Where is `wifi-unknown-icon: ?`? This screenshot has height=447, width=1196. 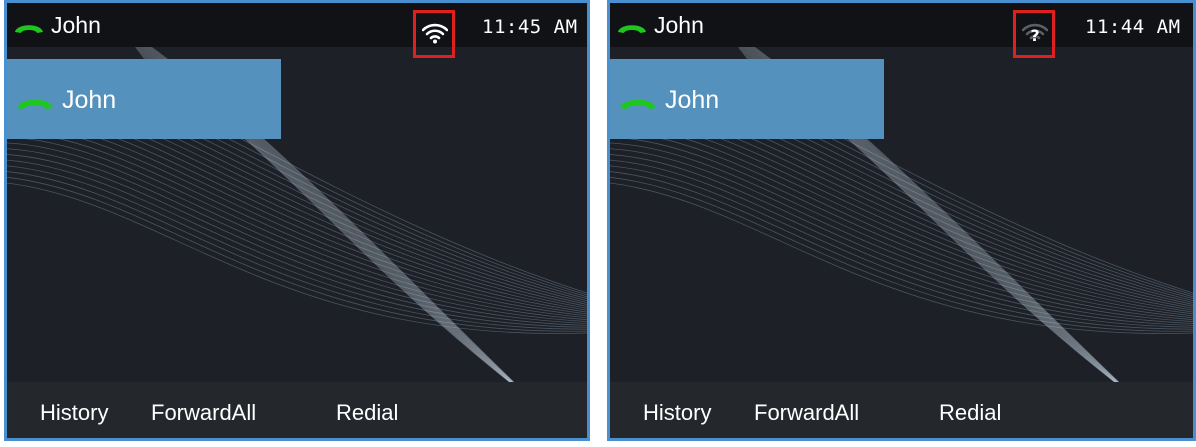 wifi-unknown-icon: ? is located at coordinates (1035, 33).